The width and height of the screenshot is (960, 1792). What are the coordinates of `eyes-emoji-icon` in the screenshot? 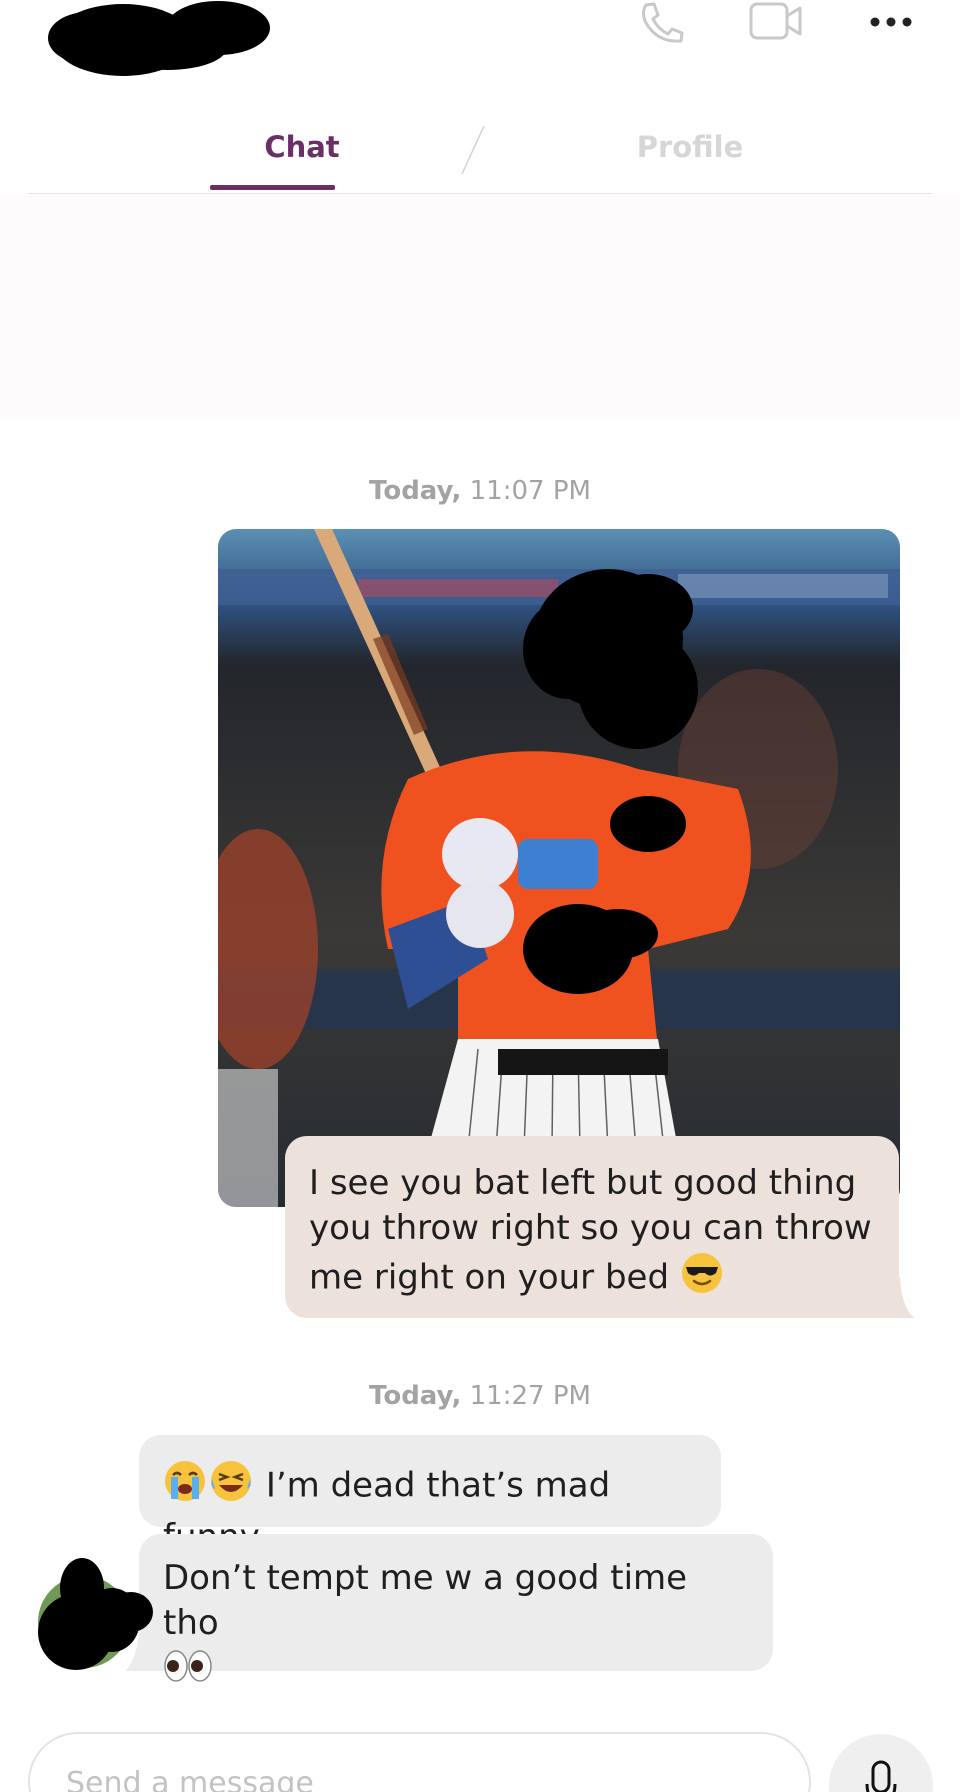 It's located at (188, 1672).